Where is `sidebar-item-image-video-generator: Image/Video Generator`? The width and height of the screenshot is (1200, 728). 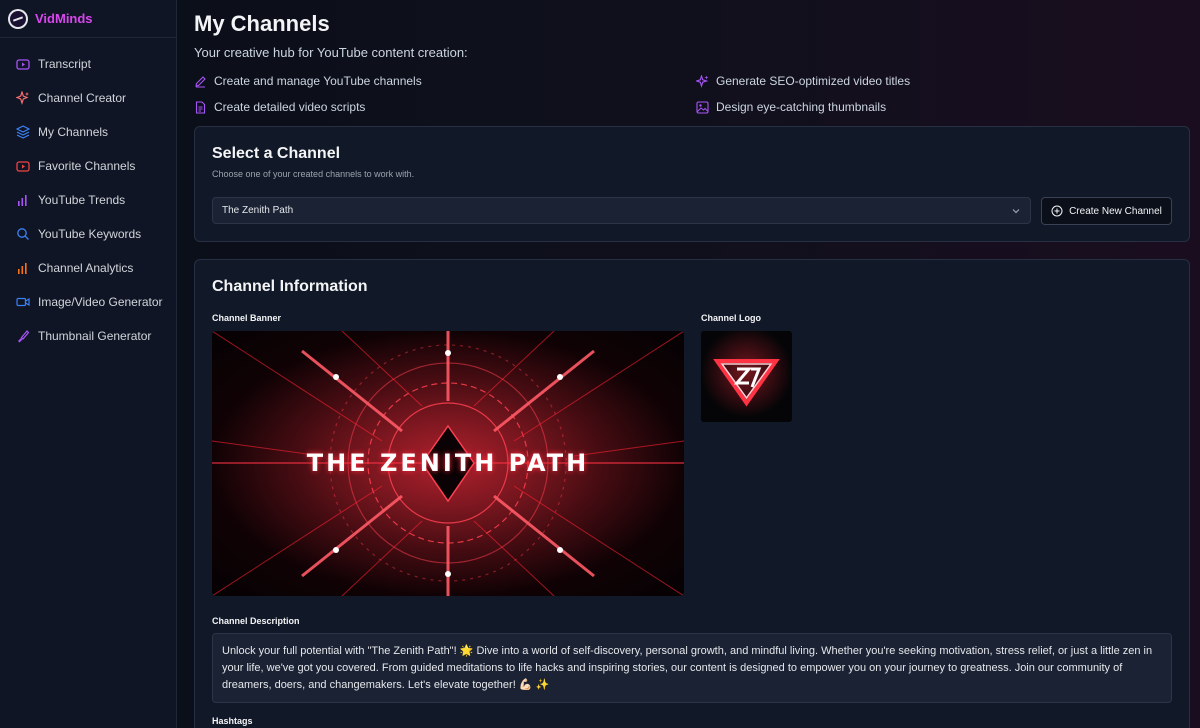
sidebar-item-image-video-generator: Image/Video Generator is located at coordinates (88, 302).